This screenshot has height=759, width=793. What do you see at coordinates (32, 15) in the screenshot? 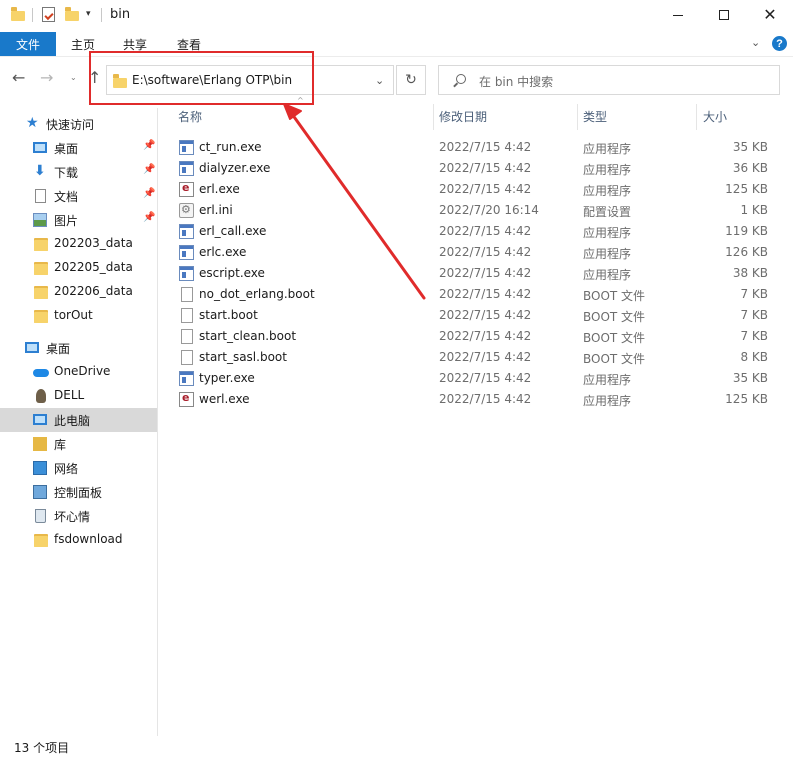
I see `toolbar-separator` at bounding box center [32, 15].